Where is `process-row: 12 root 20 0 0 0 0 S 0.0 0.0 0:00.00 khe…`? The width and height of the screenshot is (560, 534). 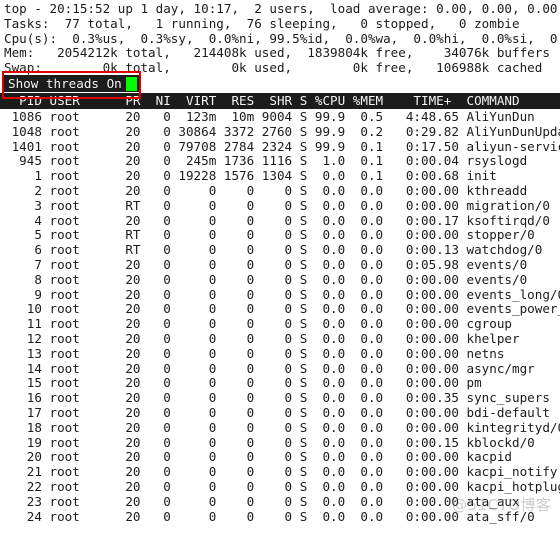 process-row: 12 root 20 0 0 0 0 S 0.0 0.0 0:00.00 khe… is located at coordinates (280, 339).